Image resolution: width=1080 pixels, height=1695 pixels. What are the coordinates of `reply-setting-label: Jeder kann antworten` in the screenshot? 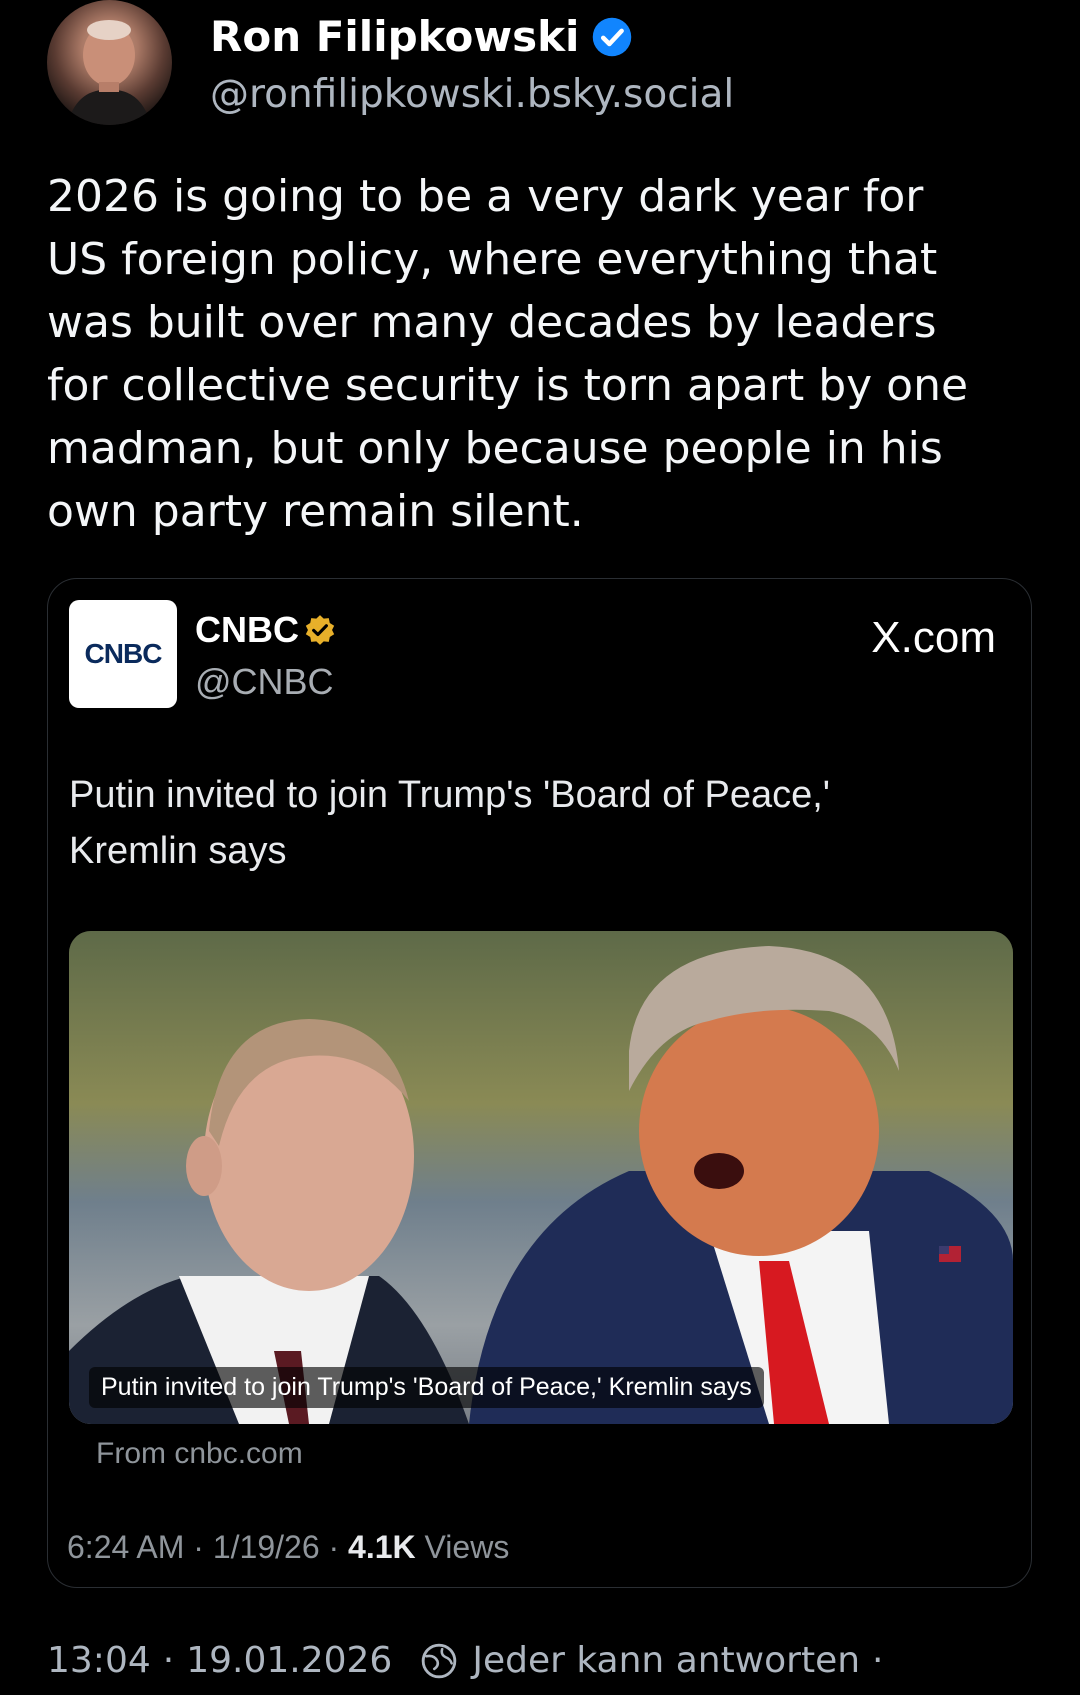 It's located at (666, 1660).